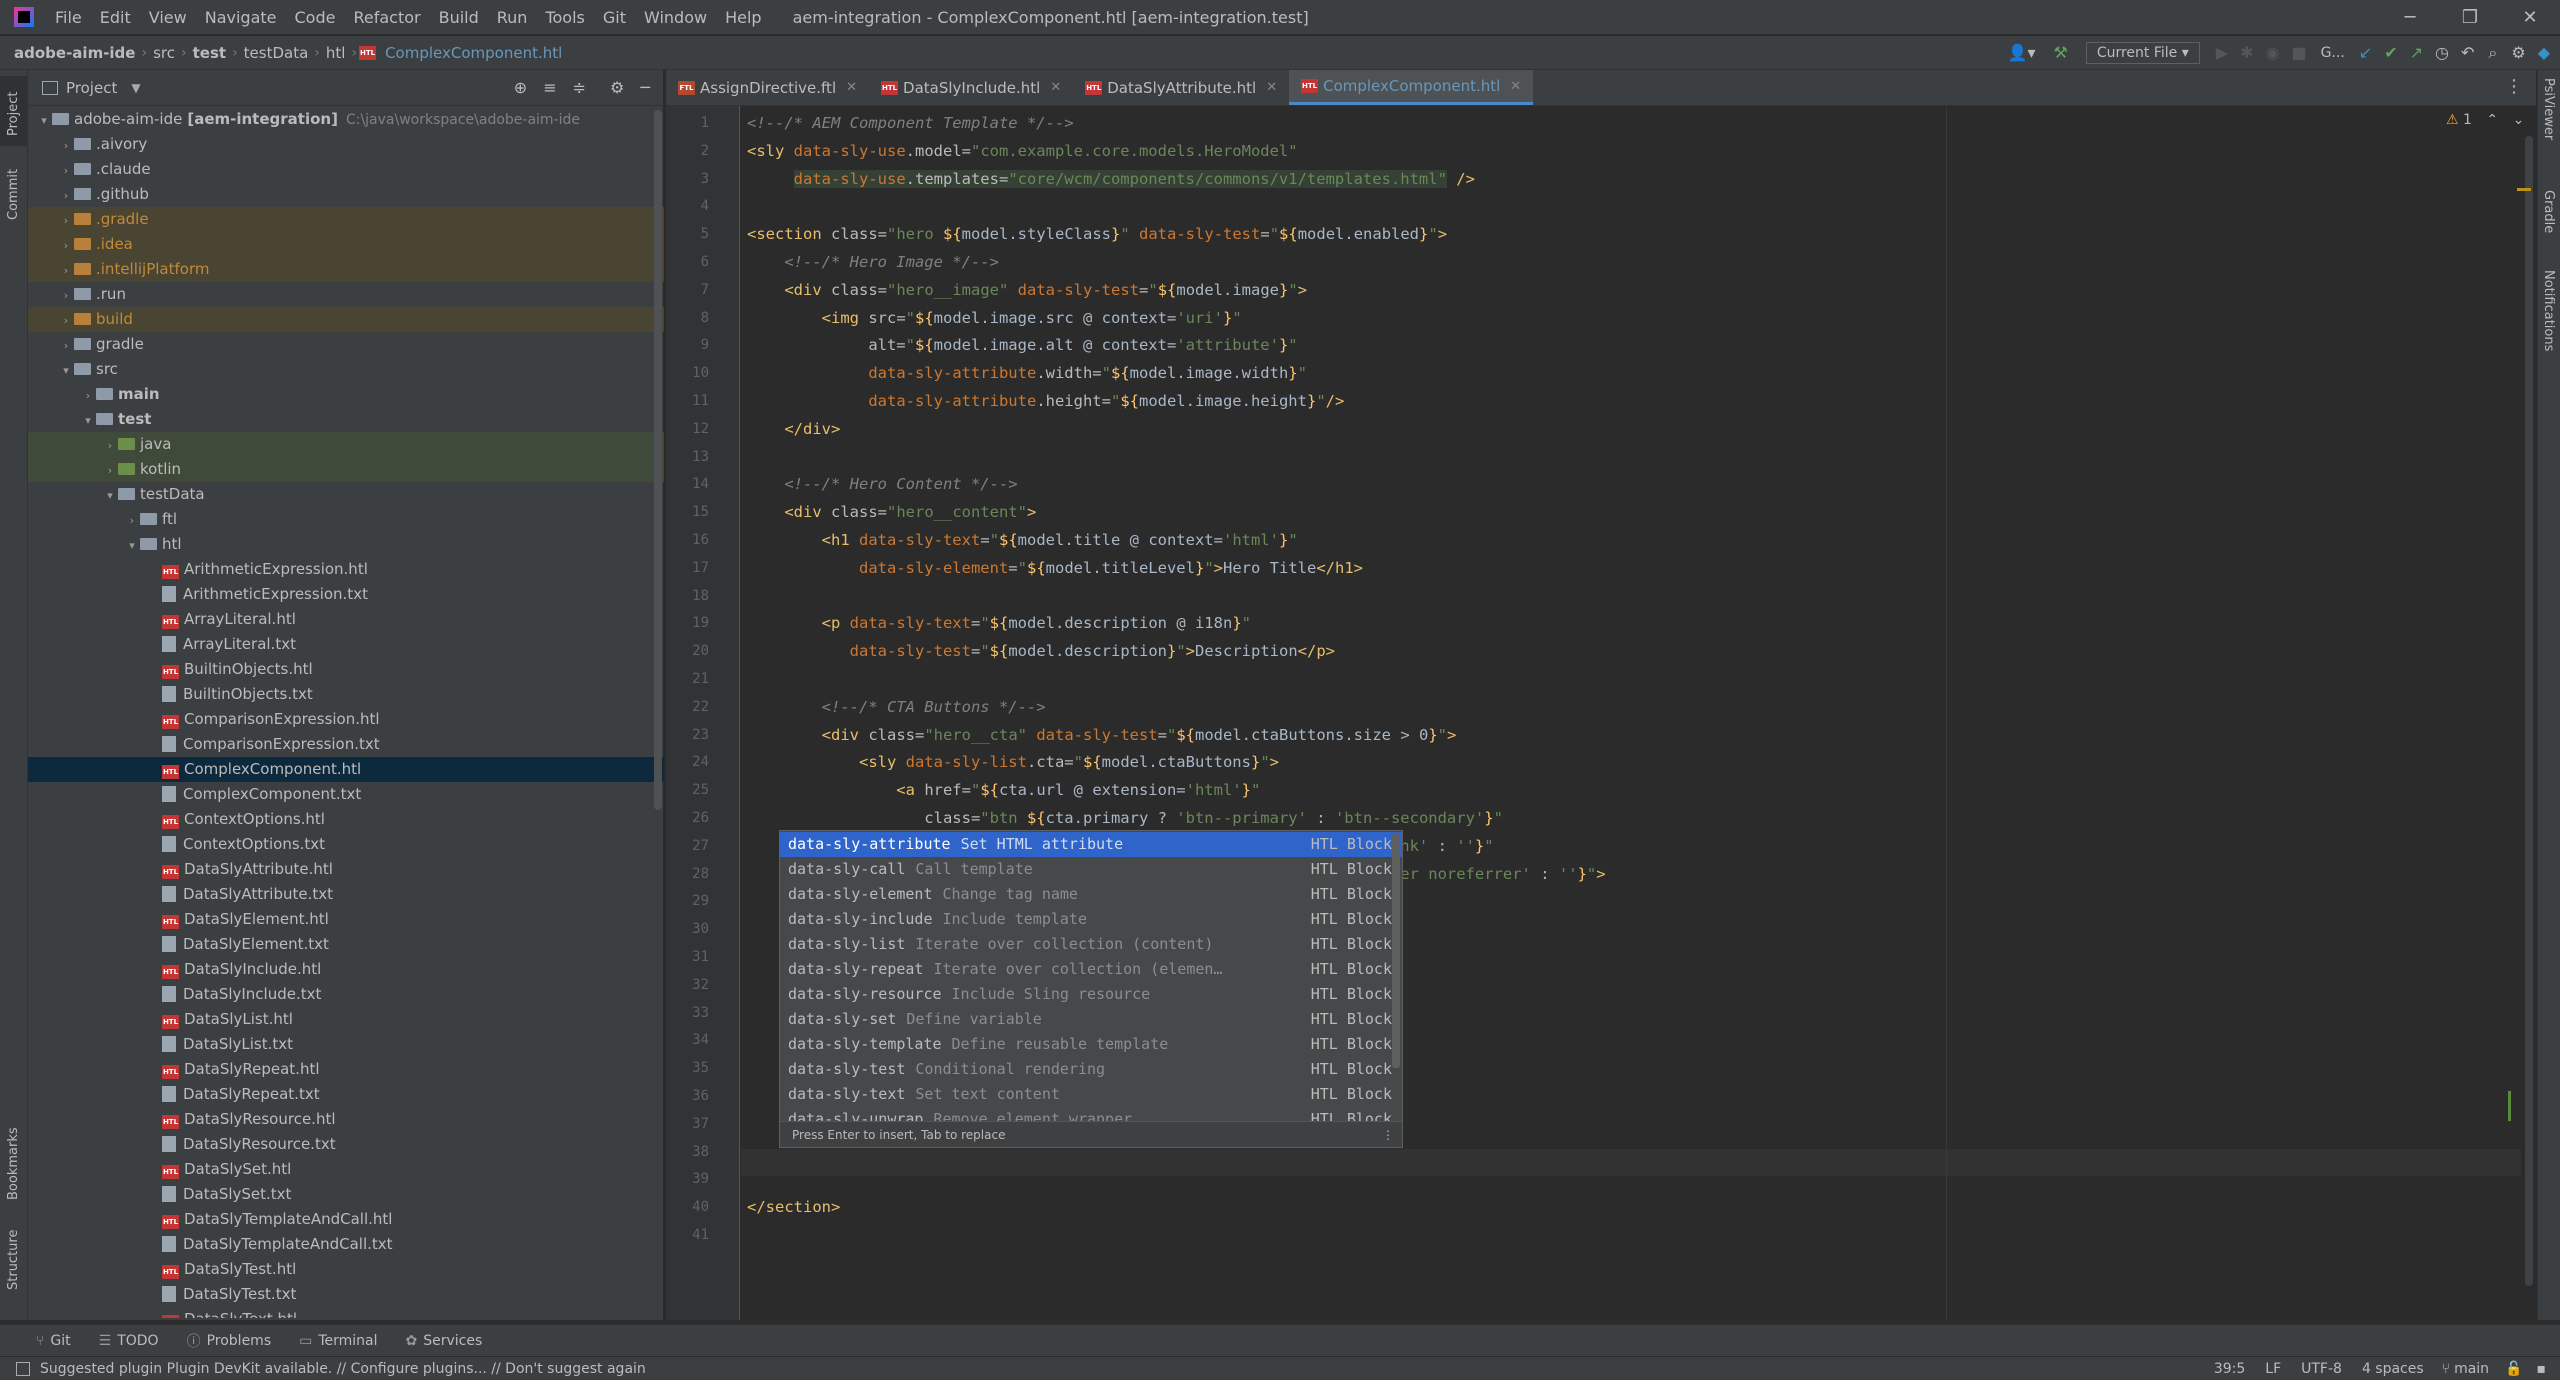  What do you see at coordinates (2530, 17) in the screenshot?
I see `close-window-button: ✕` at bounding box center [2530, 17].